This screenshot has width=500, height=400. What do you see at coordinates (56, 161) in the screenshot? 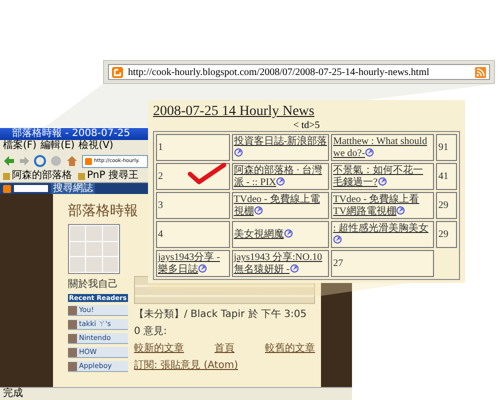
I see `stop-icon` at bounding box center [56, 161].